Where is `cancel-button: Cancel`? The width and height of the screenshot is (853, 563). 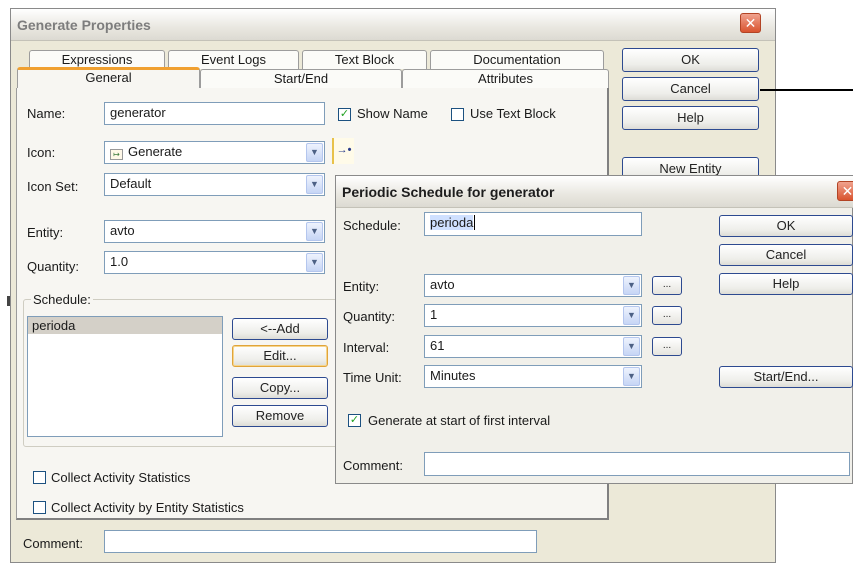
cancel-button: Cancel is located at coordinates (690, 89).